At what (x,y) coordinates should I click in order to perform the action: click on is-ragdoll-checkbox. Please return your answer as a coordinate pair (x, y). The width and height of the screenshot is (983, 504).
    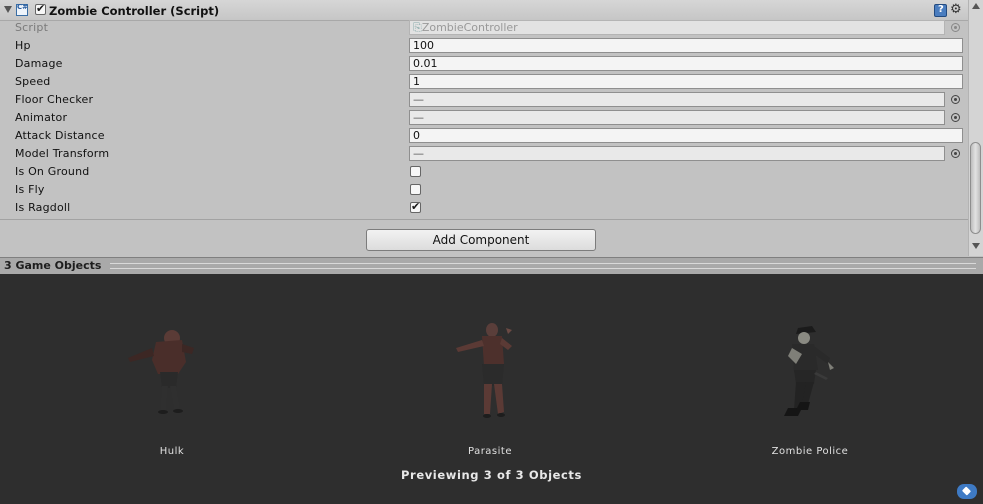
    Looking at the image, I should click on (415, 206).